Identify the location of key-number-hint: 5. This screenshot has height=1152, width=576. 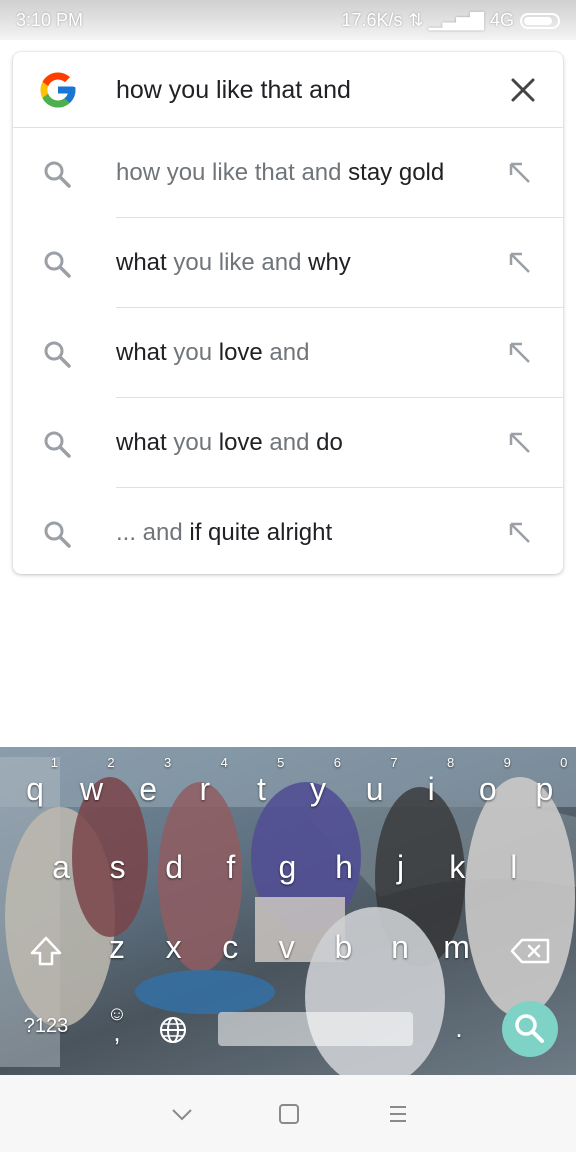
(281, 762).